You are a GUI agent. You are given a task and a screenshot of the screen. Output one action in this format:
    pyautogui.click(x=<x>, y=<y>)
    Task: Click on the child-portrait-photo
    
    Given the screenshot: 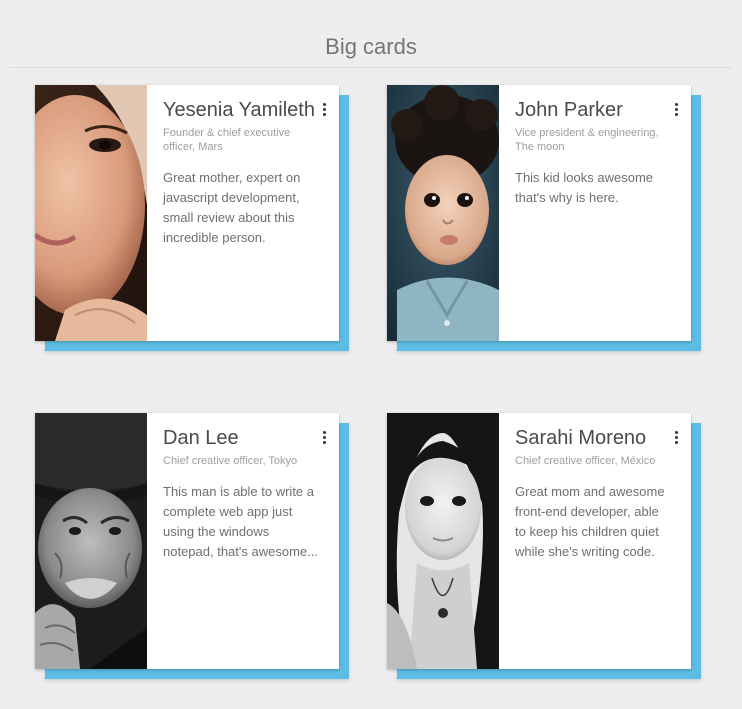 What is the action you would take?
    pyautogui.click(x=443, y=213)
    